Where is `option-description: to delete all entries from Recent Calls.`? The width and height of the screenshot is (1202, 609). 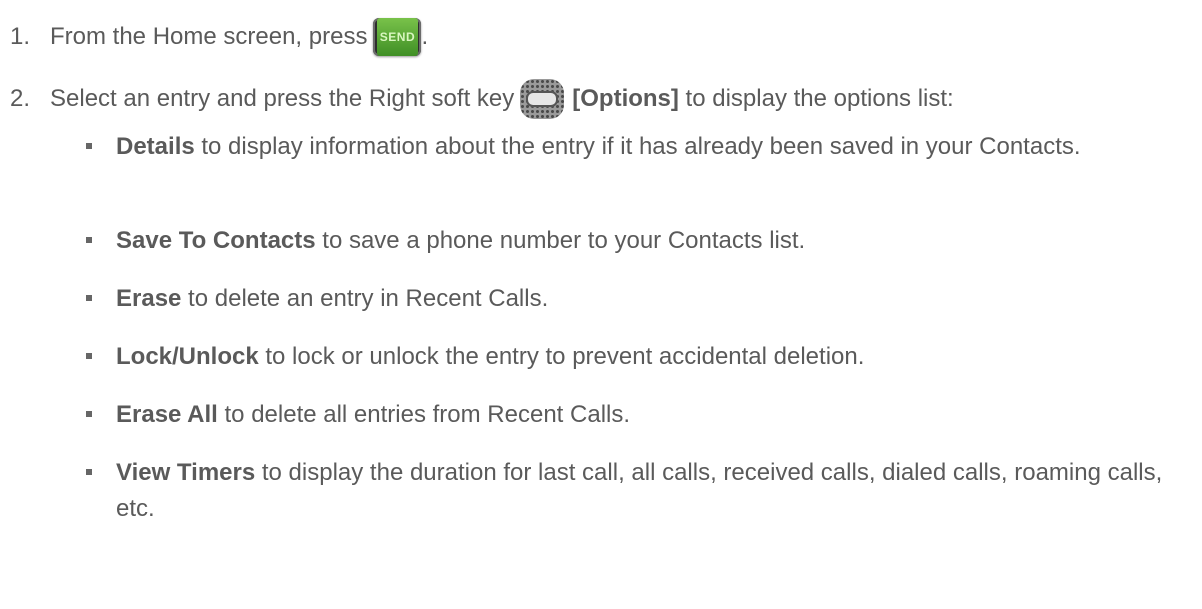 option-description: to delete all entries from Recent Calls. is located at coordinates (424, 414).